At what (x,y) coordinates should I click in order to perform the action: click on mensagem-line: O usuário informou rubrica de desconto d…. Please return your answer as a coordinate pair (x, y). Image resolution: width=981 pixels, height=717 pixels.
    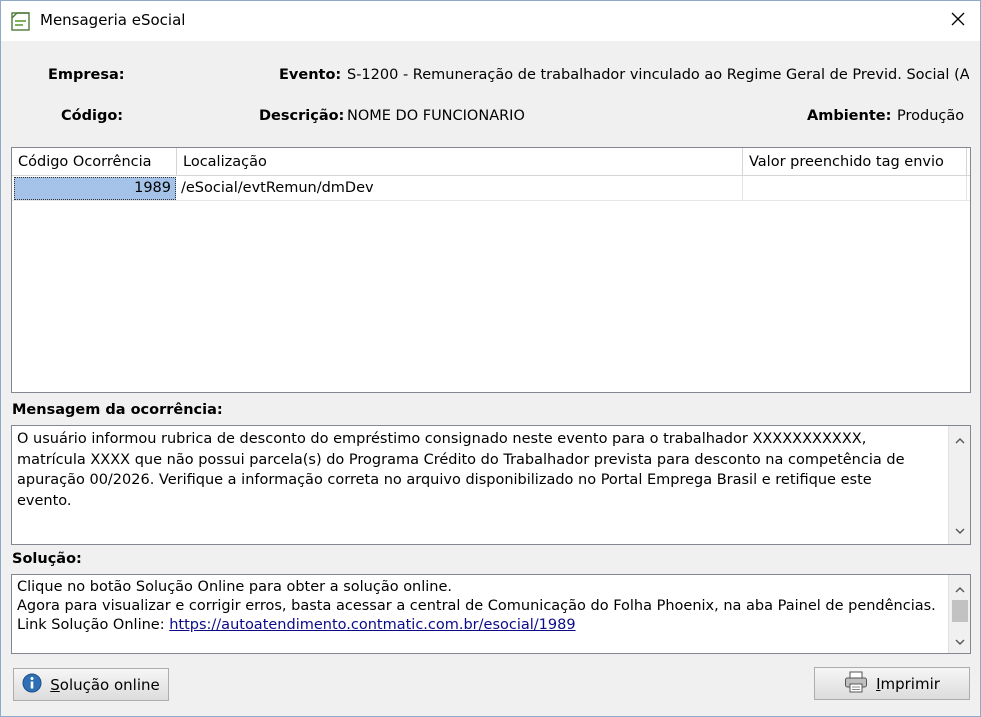
    Looking at the image, I should click on (442, 439).